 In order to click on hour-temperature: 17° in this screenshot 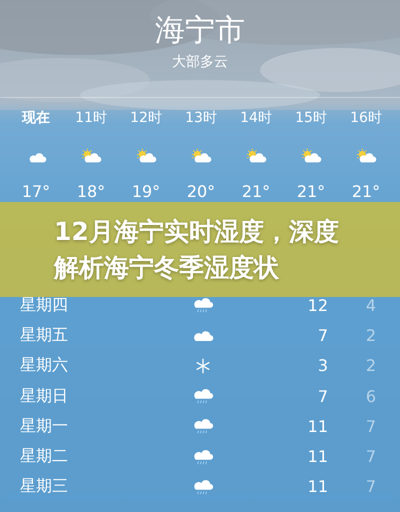, I will do `click(36, 192)`.